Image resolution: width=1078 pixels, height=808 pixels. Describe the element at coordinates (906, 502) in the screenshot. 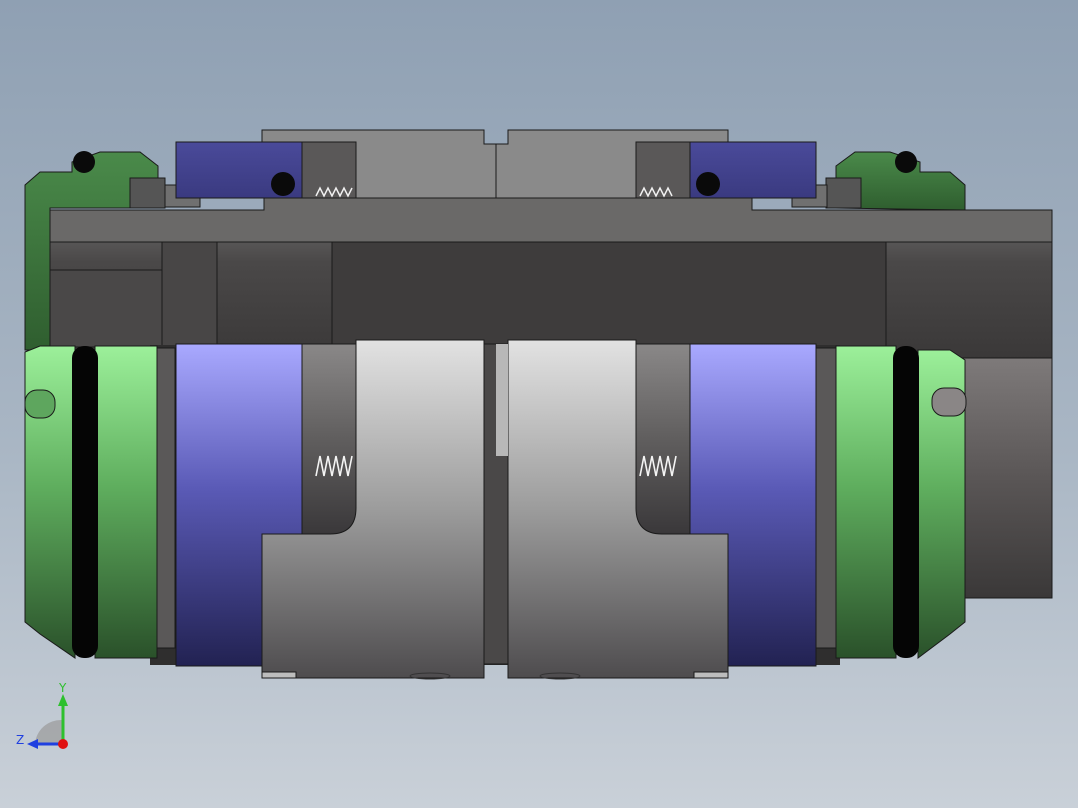

I see `o-ring-right-lower` at that location.